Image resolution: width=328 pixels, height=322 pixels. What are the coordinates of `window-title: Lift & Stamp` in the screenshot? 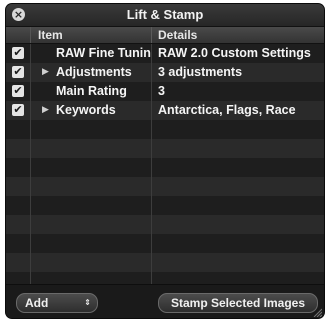 It's located at (165, 14).